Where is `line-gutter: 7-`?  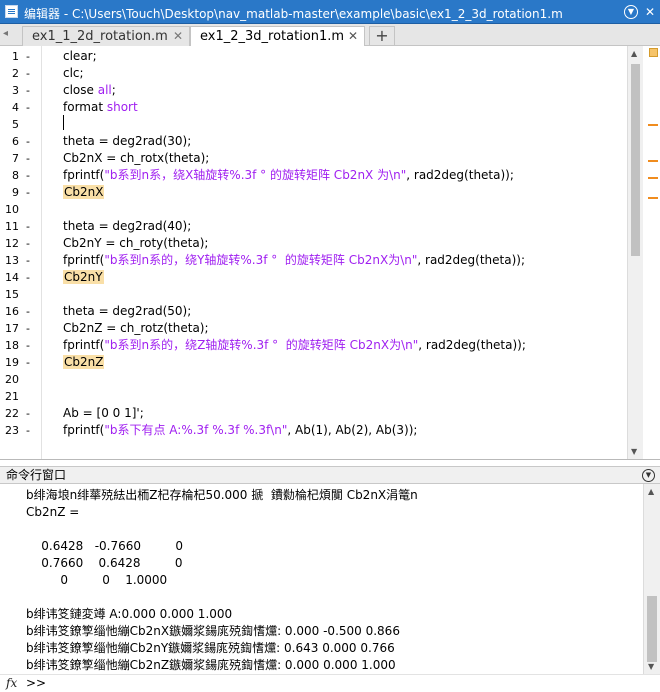
line-gutter: 7- is located at coordinates (18, 158).